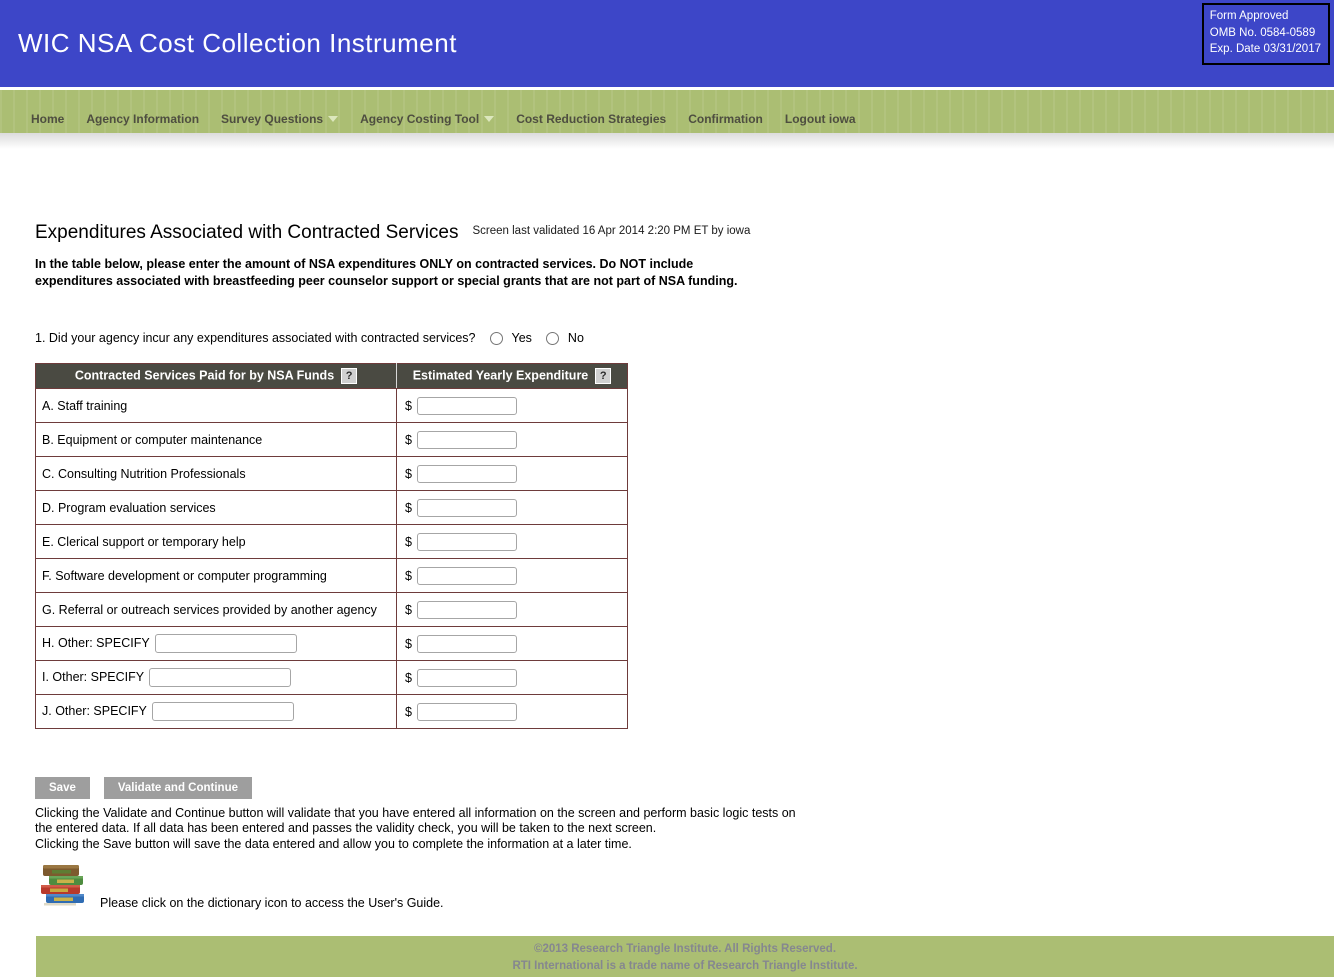  Describe the element at coordinates (331, 643) in the screenshot. I see `table-row: H. Other: SPECIFY $` at that location.